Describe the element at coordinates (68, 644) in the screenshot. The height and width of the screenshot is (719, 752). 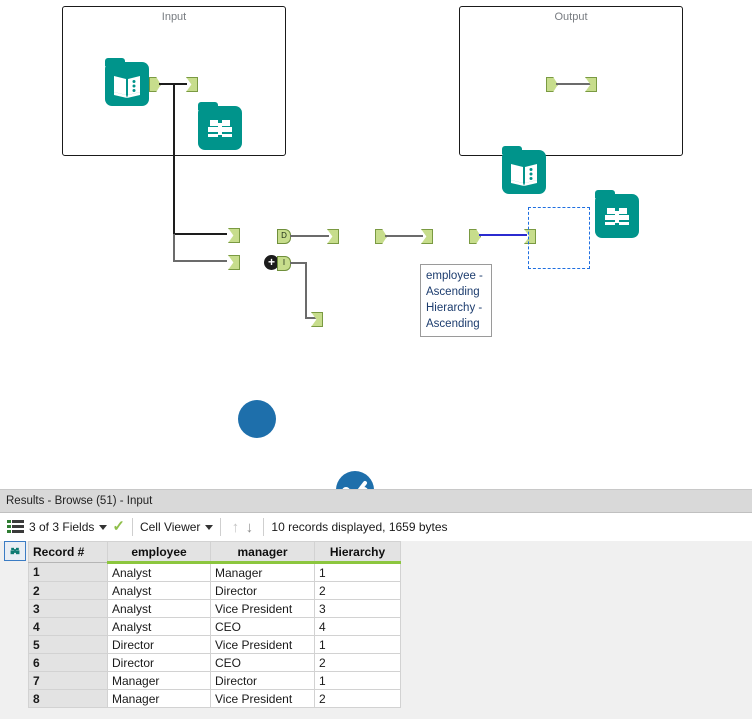
I see `cell-record-number: 5` at that location.